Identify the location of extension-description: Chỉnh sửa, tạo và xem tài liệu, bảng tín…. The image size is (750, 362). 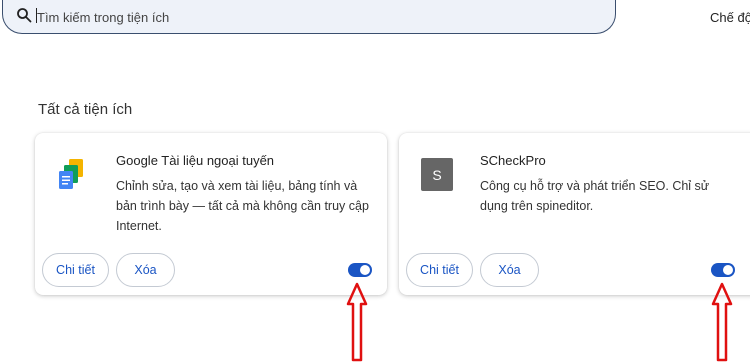
(242, 206).